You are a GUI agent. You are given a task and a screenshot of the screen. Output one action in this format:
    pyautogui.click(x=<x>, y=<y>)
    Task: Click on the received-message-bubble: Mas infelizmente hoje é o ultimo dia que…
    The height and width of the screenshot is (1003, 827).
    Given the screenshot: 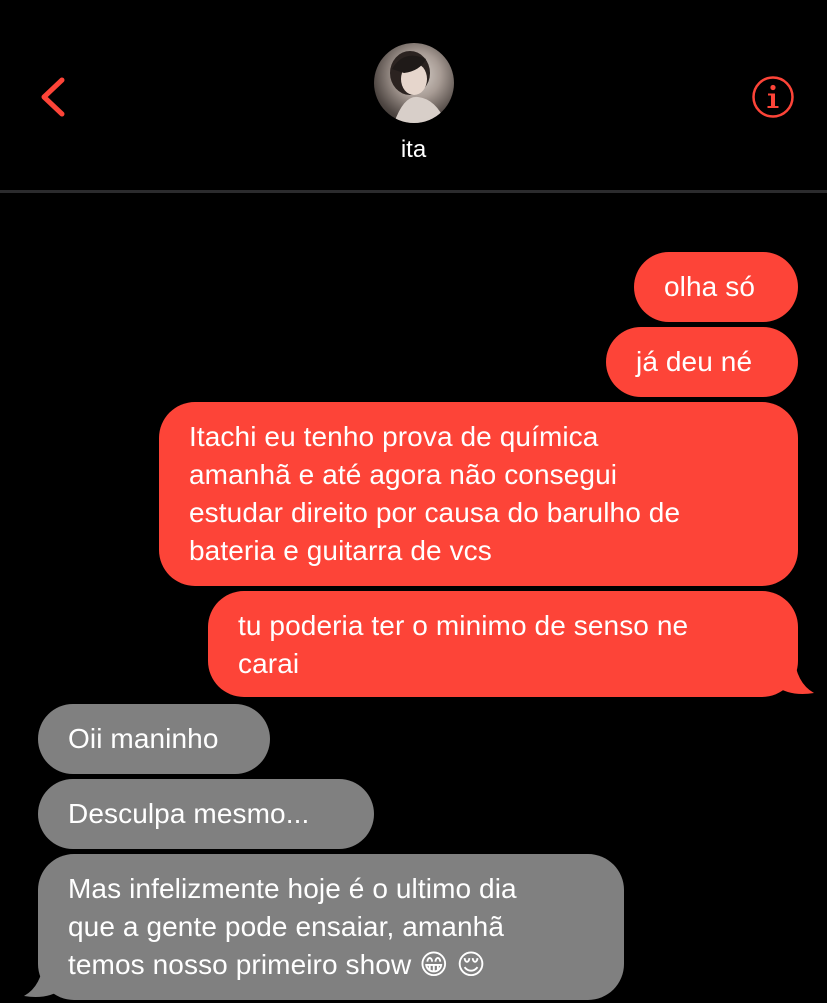 What is the action you would take?
    pyautogui.click(x=331, y=927)
    